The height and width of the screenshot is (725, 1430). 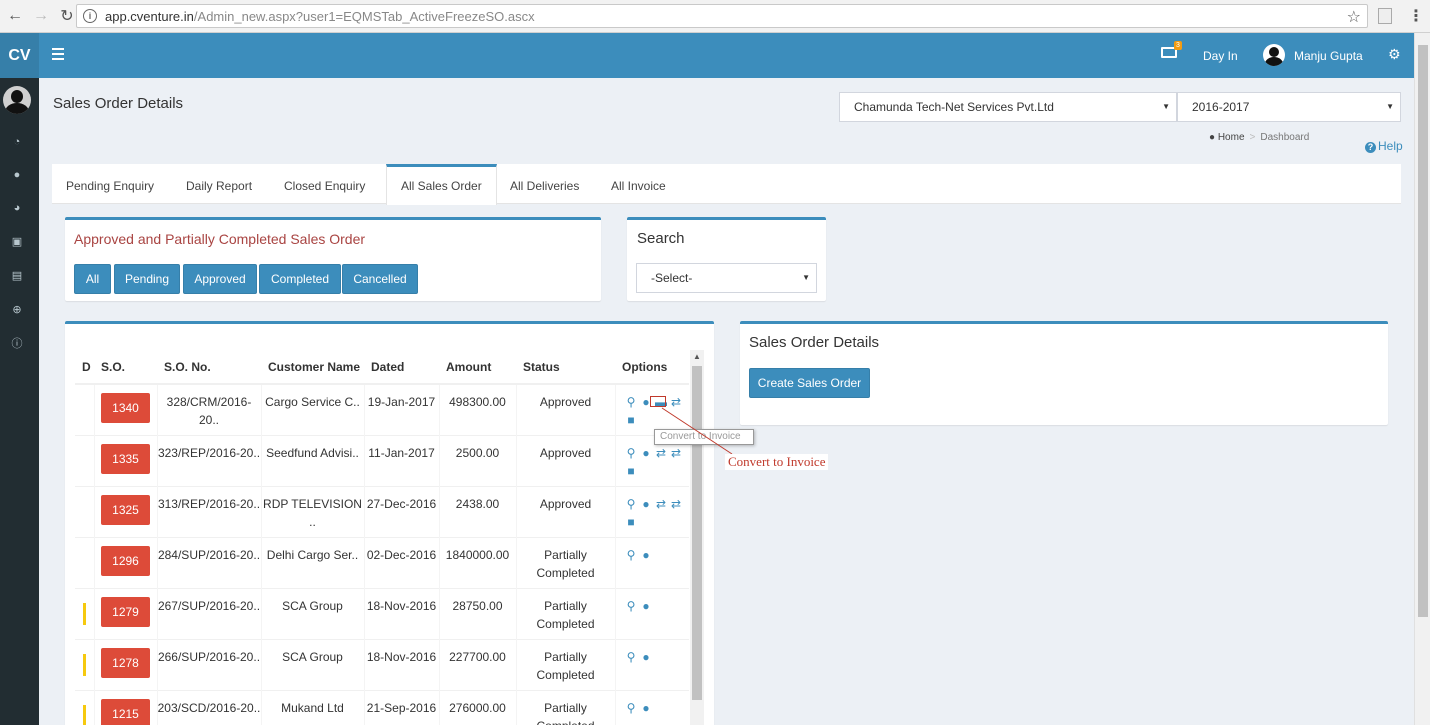 What do you see at coordinates (401, 664) in the screenshot?
I see `dated-cell: 18-Nov-2016` at bounding box center [401, 664].